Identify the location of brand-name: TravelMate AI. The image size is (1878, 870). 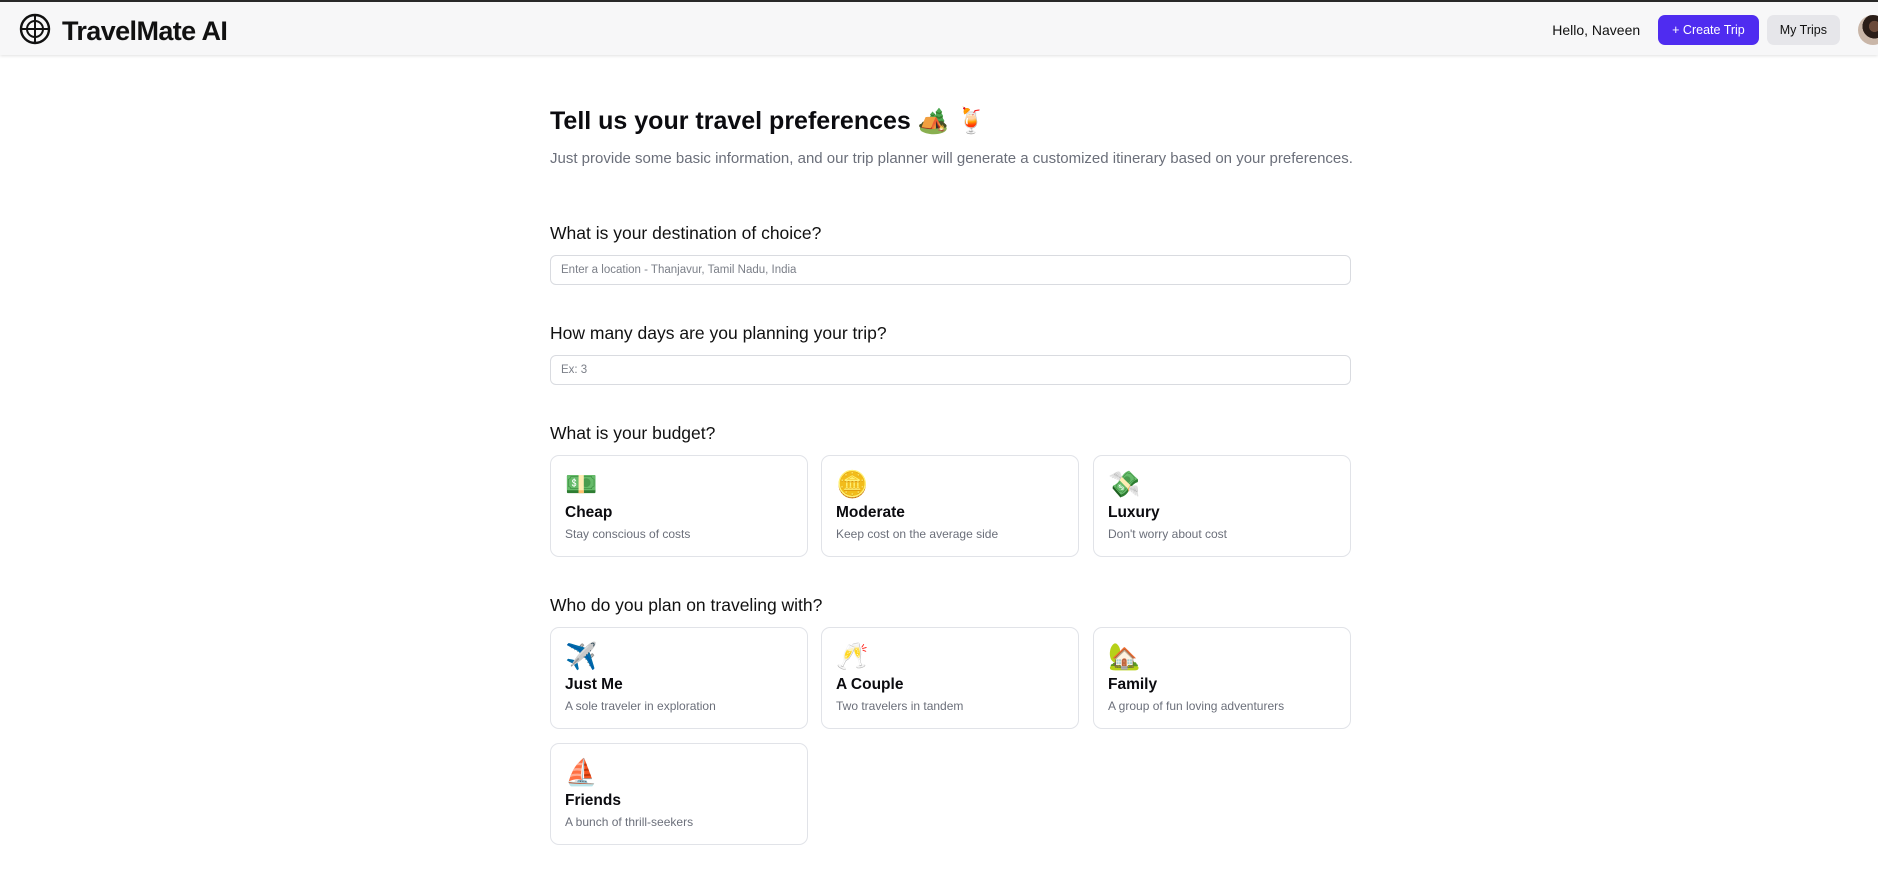
(145, 31).